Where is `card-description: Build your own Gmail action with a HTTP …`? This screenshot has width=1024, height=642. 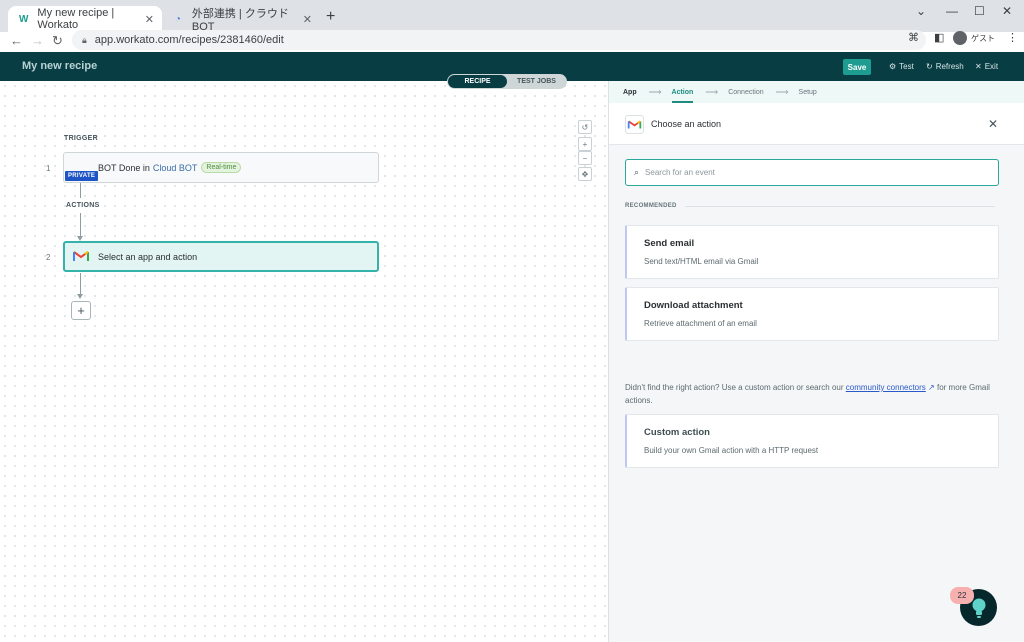 card-description: Build your own Gmail action with a HTTP … is located at coordinates (731, 450).